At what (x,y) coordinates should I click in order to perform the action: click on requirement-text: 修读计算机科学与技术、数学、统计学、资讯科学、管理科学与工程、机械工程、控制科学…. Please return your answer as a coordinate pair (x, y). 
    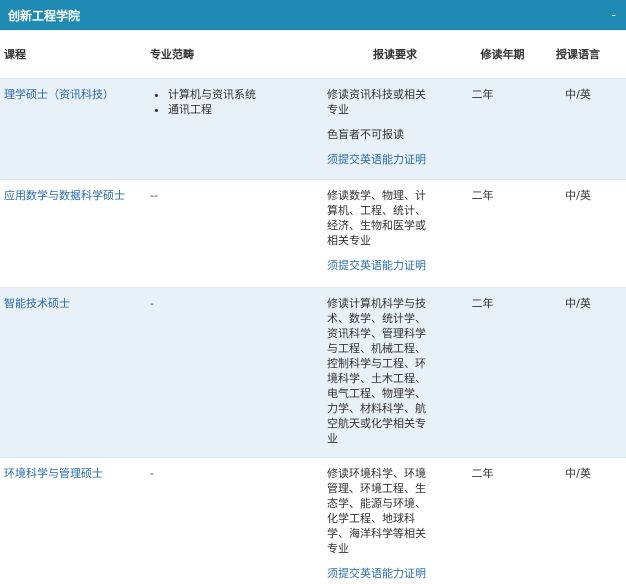
    Looking at the image, I should click on (376, 371).